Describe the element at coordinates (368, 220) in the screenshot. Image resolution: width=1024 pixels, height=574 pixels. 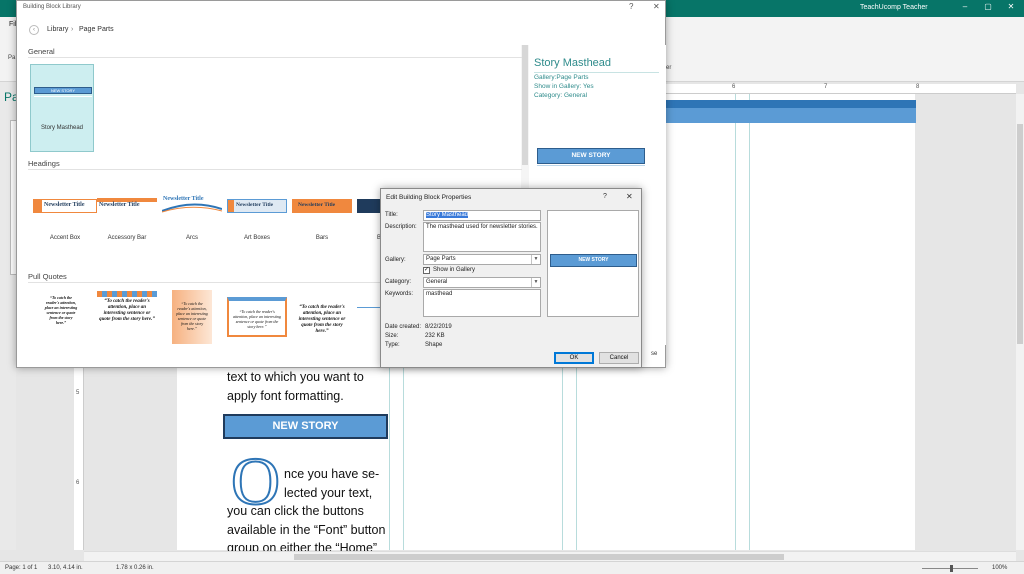
I see `gallery-item-partial: B` at that location.